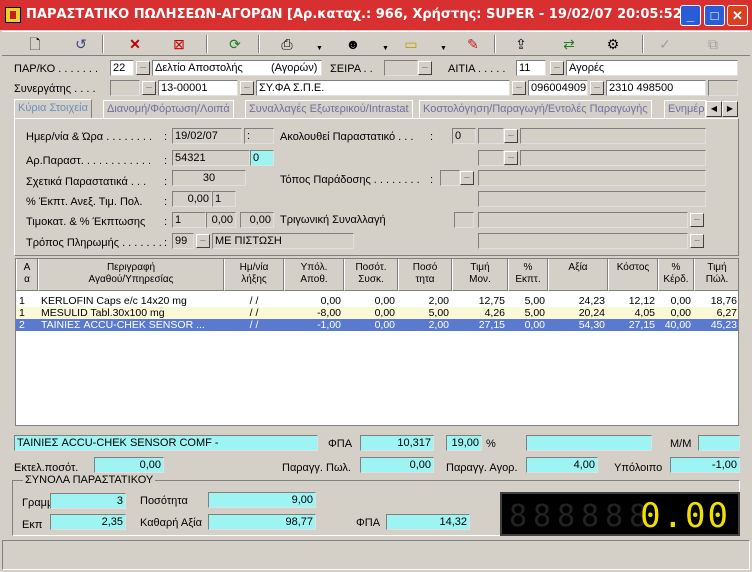 The height and width of the screenshot is (572, 752). Describe the element at coordinates (287, 44) in the screenshot. I see `print-icon: ⎙` at that location.